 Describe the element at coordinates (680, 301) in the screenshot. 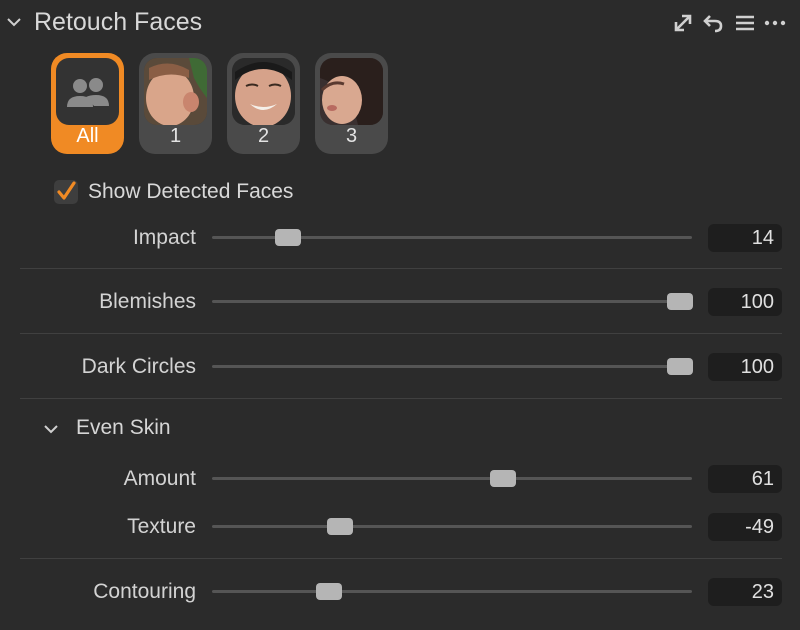

I see `blemishes-slider-handle` at that location.